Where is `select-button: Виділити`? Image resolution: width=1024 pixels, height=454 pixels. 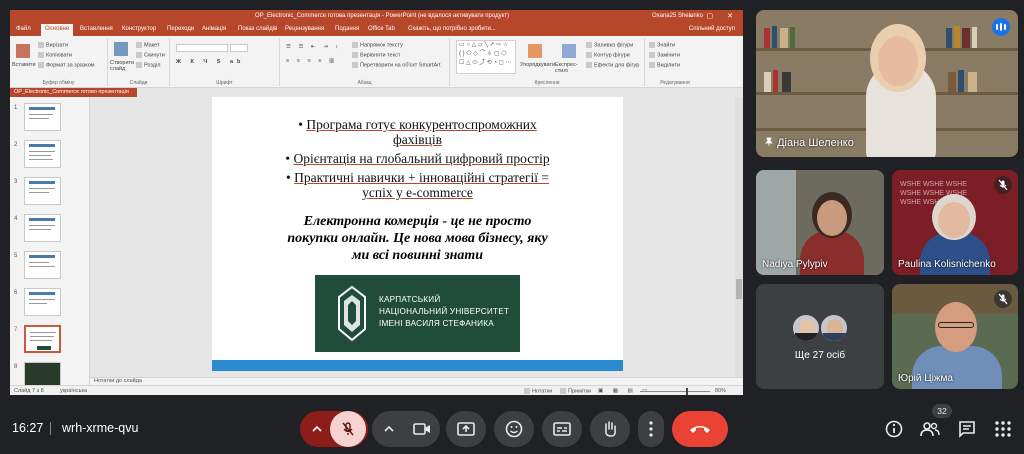 select-button: Виділити is located at coordinates (664, 65).